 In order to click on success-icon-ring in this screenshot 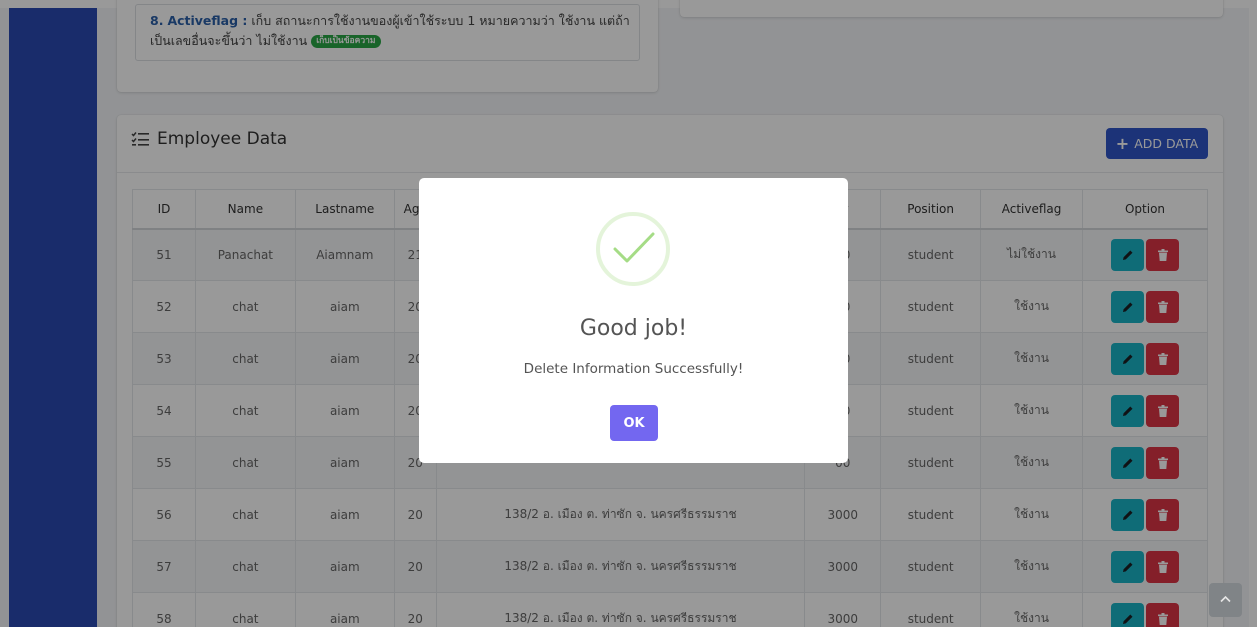, I will do `click(633, 249)`.